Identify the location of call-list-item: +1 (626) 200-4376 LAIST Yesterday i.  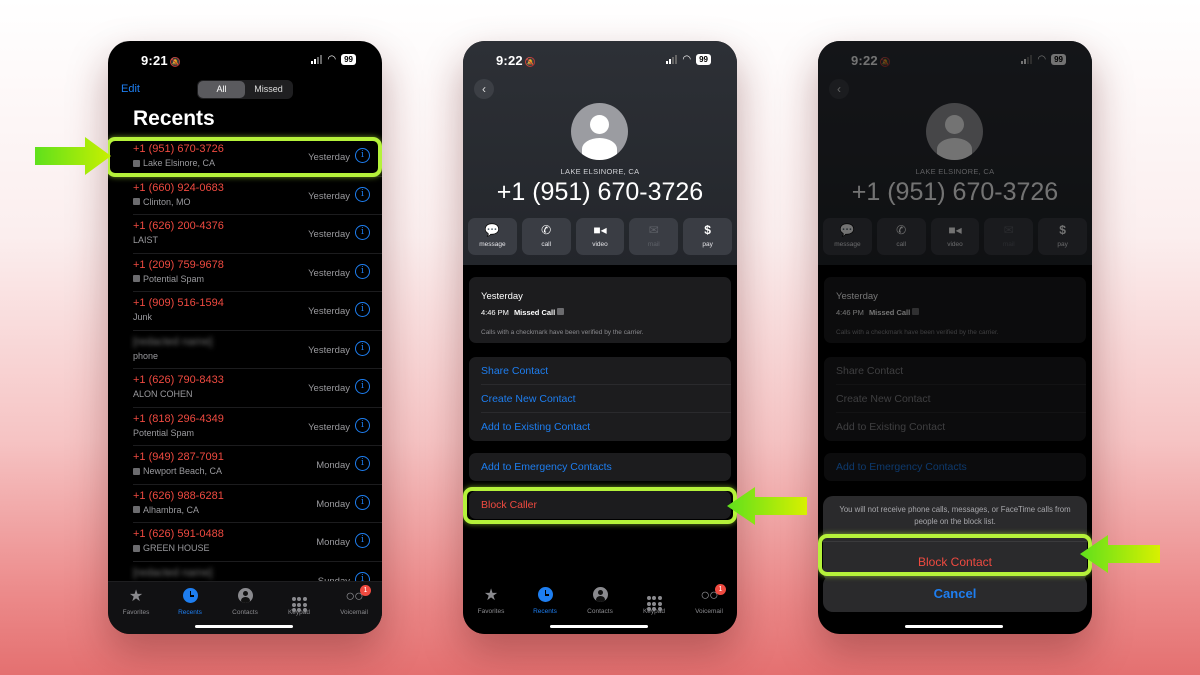
(257, 234).